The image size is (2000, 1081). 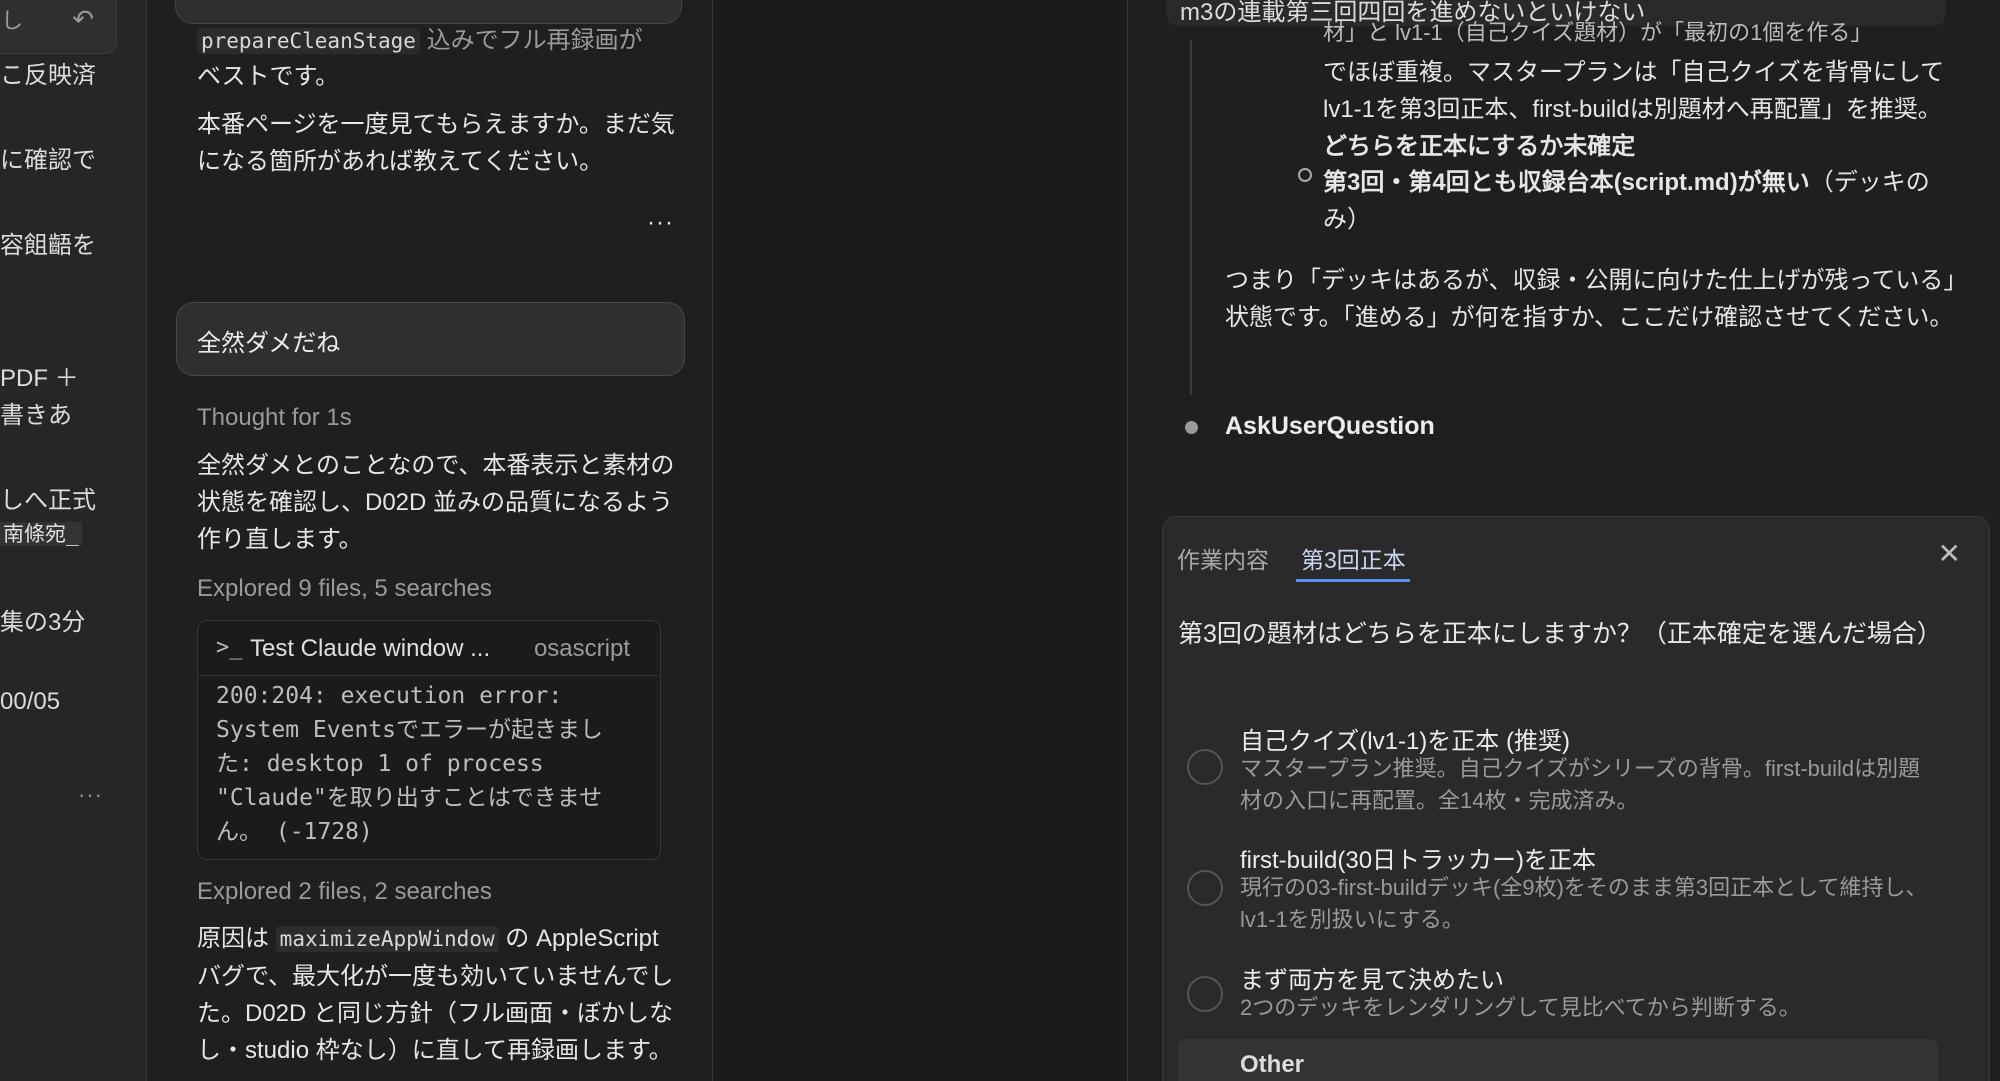 What do you see at coordinates (1191, 427) in the screenshot?
I see `tool-status-dot-icon` at bounding box center [1191, 427].